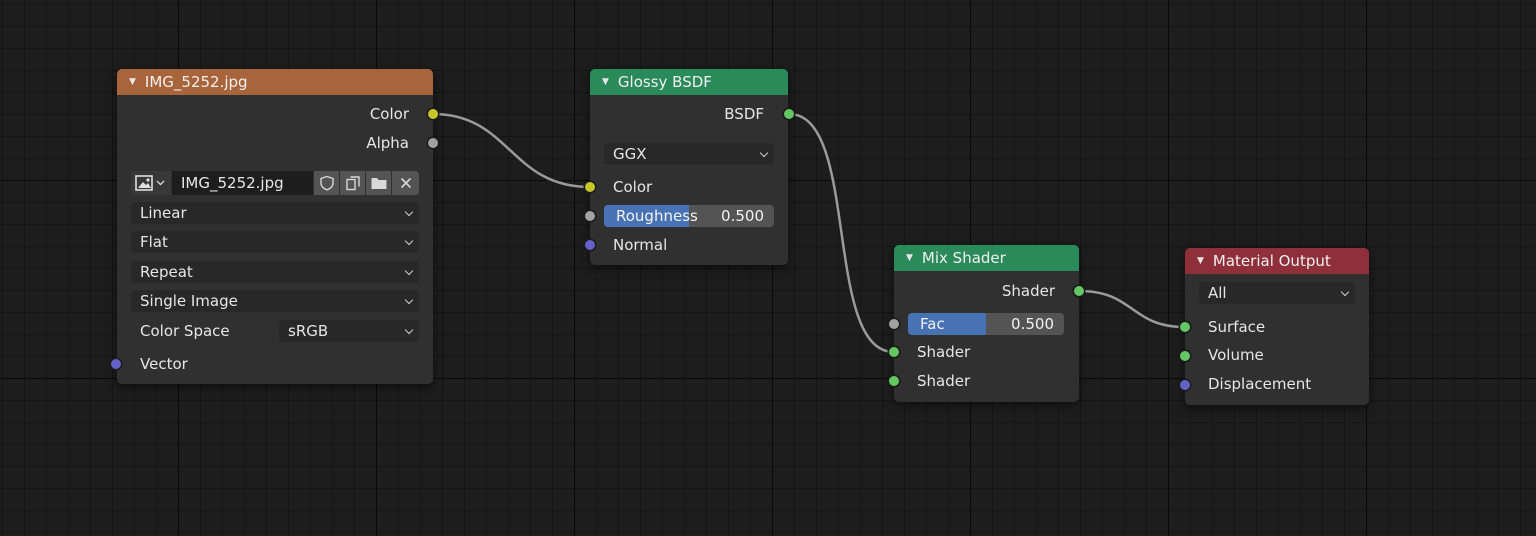 The width and height of the screenshot is (1536, 536). I want to click on source-dropdown: Single Image, so click(275, 301).